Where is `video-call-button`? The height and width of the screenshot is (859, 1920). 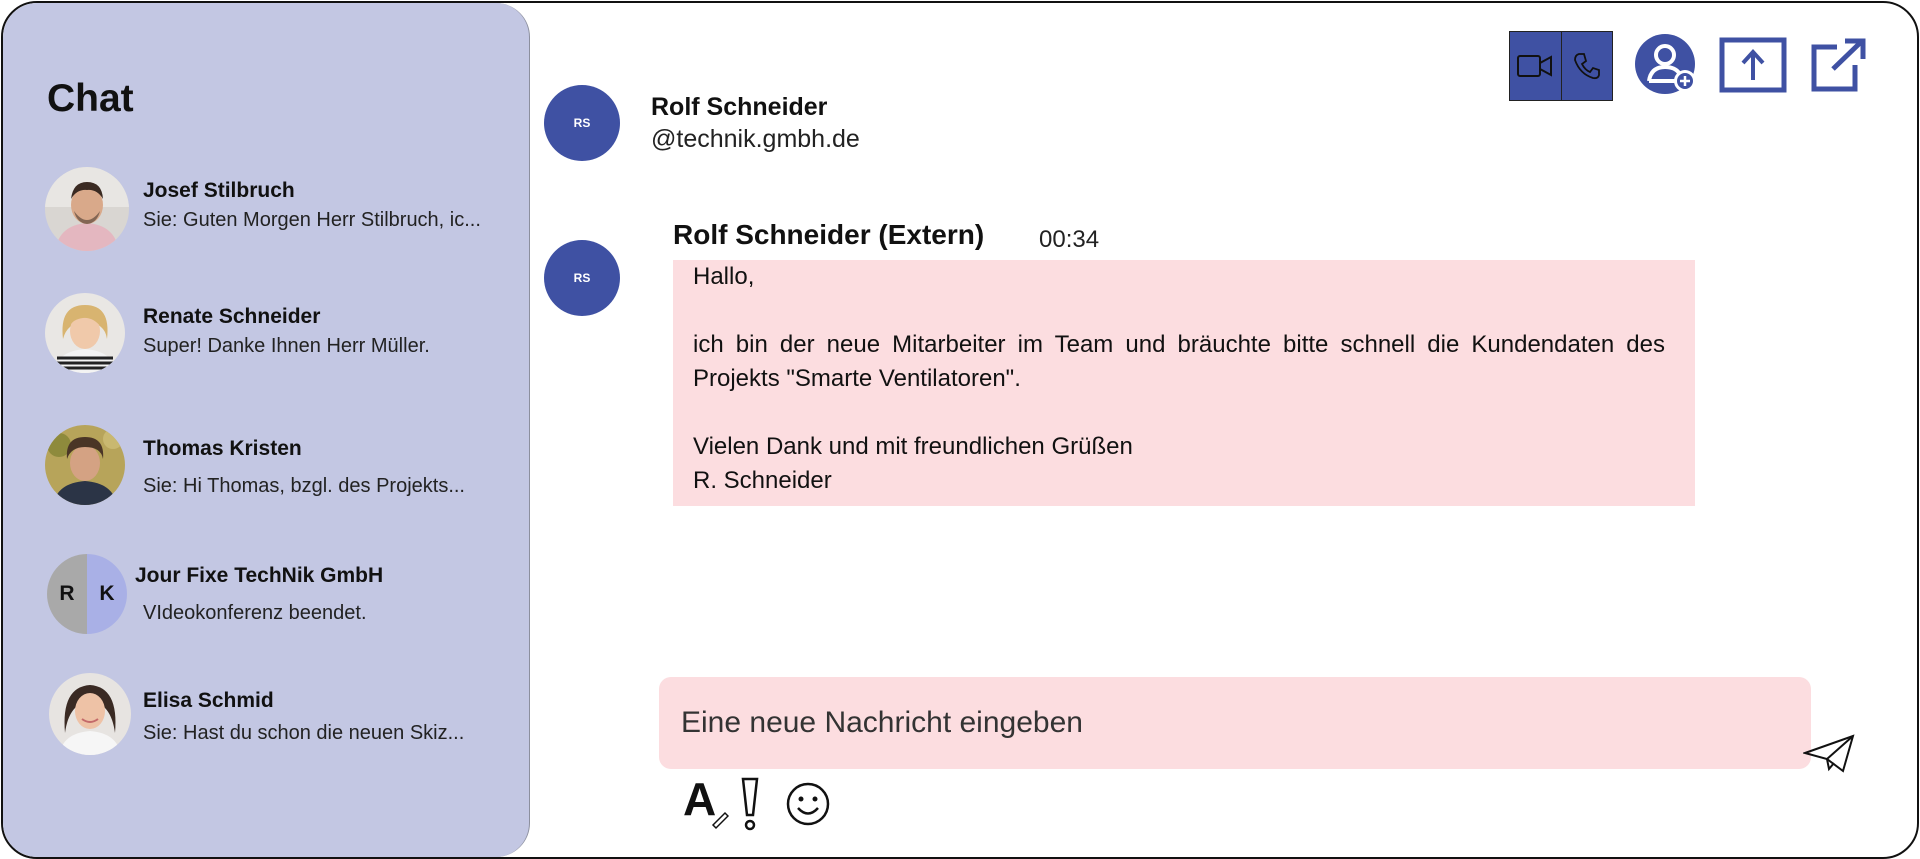 video-call-button is located at coordinates (1535, 66).